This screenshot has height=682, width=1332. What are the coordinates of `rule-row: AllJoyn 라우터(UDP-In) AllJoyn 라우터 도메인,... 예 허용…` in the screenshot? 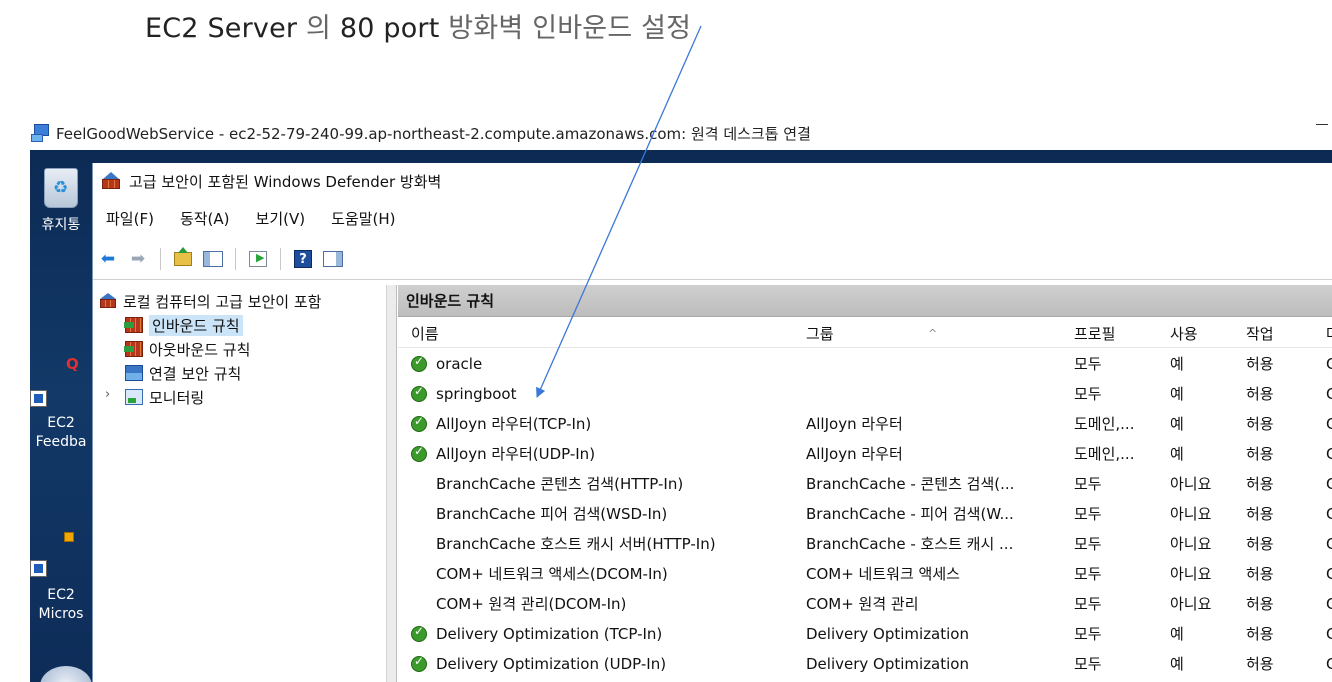 It's located at (865, 454).